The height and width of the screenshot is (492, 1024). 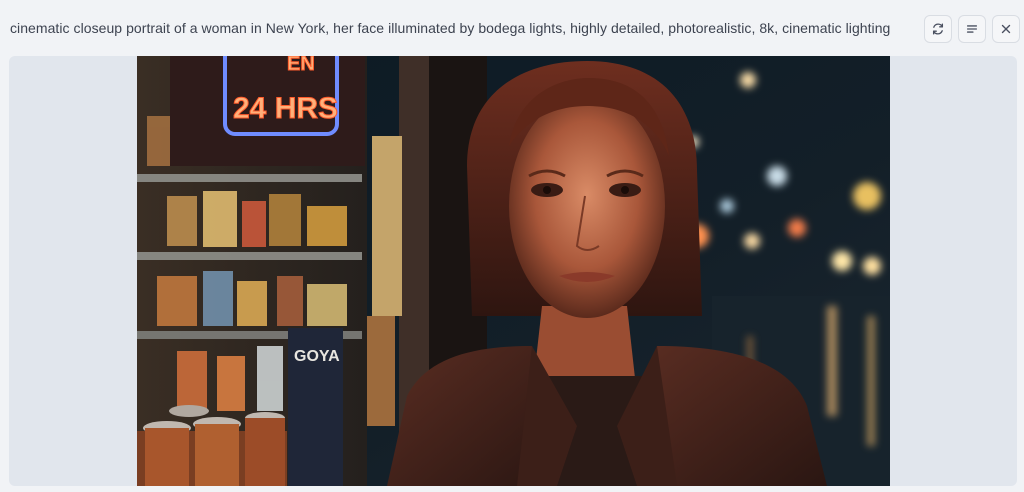 I want to click on menu-button, so click(x=972, y=29).